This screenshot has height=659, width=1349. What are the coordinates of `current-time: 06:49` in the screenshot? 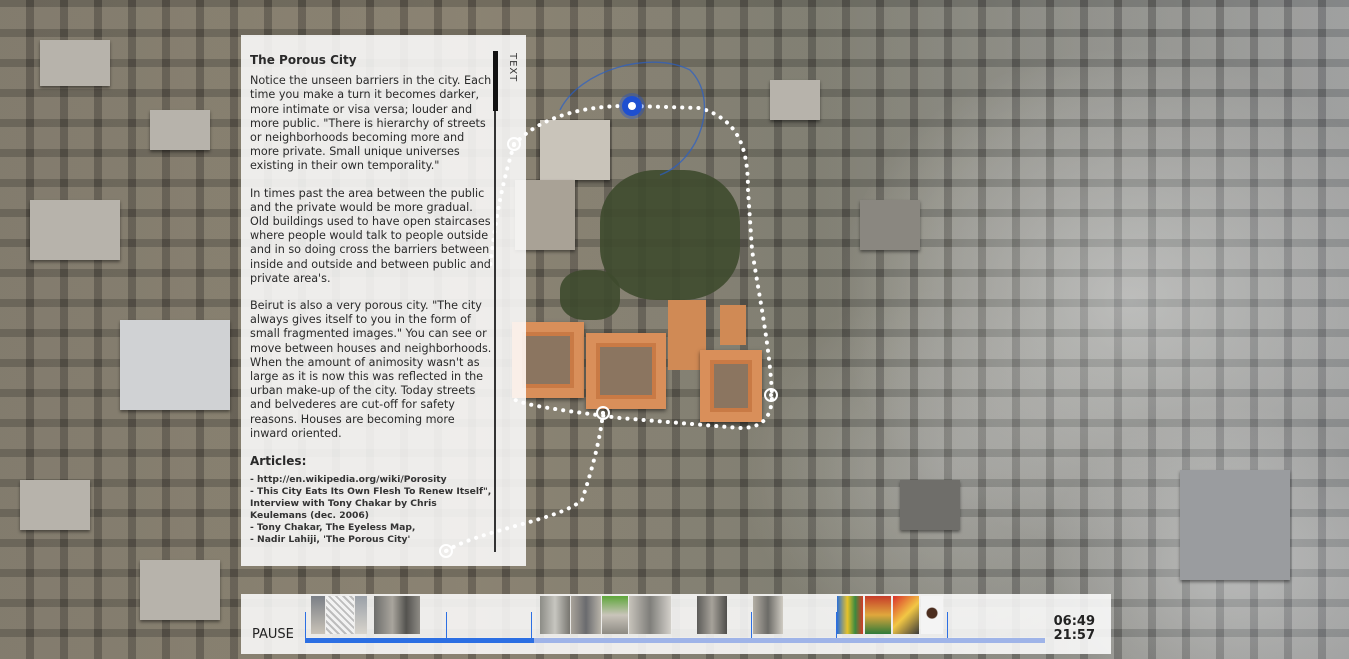 It's located at (1074, 621).